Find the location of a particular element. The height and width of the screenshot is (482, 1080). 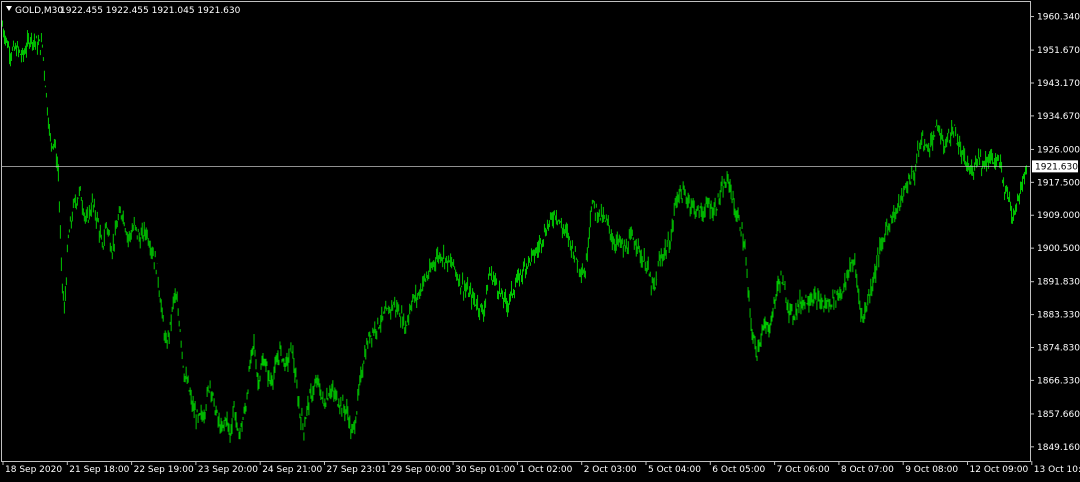

y-tick-label: 1874.830 is located at coordinates (1058, 348).